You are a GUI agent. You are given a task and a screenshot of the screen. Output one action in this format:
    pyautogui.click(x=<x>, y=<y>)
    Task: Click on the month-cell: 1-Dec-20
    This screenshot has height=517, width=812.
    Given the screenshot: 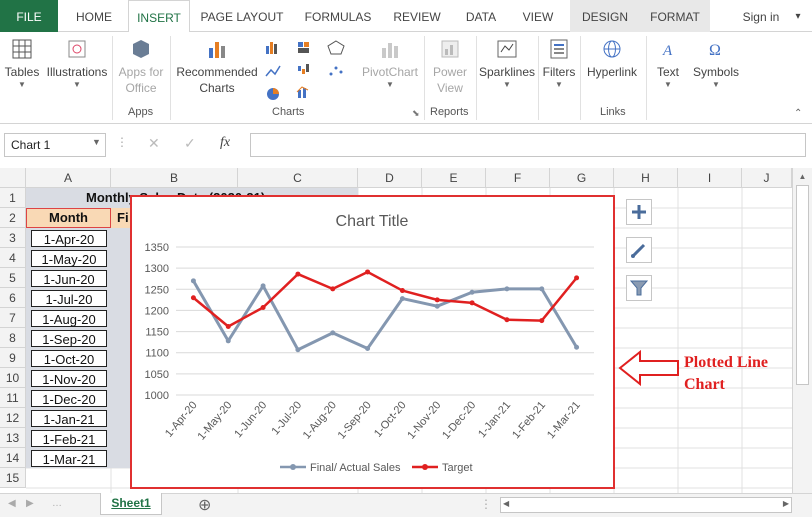 What is the action you would take?
    pyautogui.click(x=69, y=398)
    